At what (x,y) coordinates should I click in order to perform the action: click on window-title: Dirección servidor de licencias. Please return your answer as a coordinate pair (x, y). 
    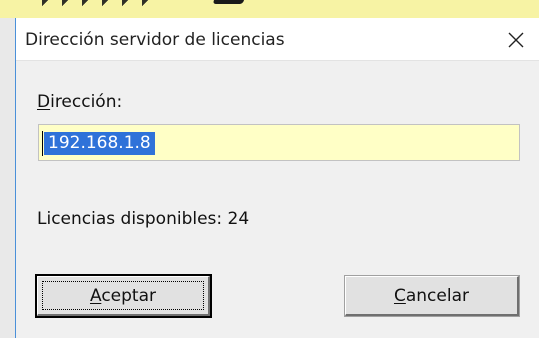
    Looking at the image, I should click on (155, 40).